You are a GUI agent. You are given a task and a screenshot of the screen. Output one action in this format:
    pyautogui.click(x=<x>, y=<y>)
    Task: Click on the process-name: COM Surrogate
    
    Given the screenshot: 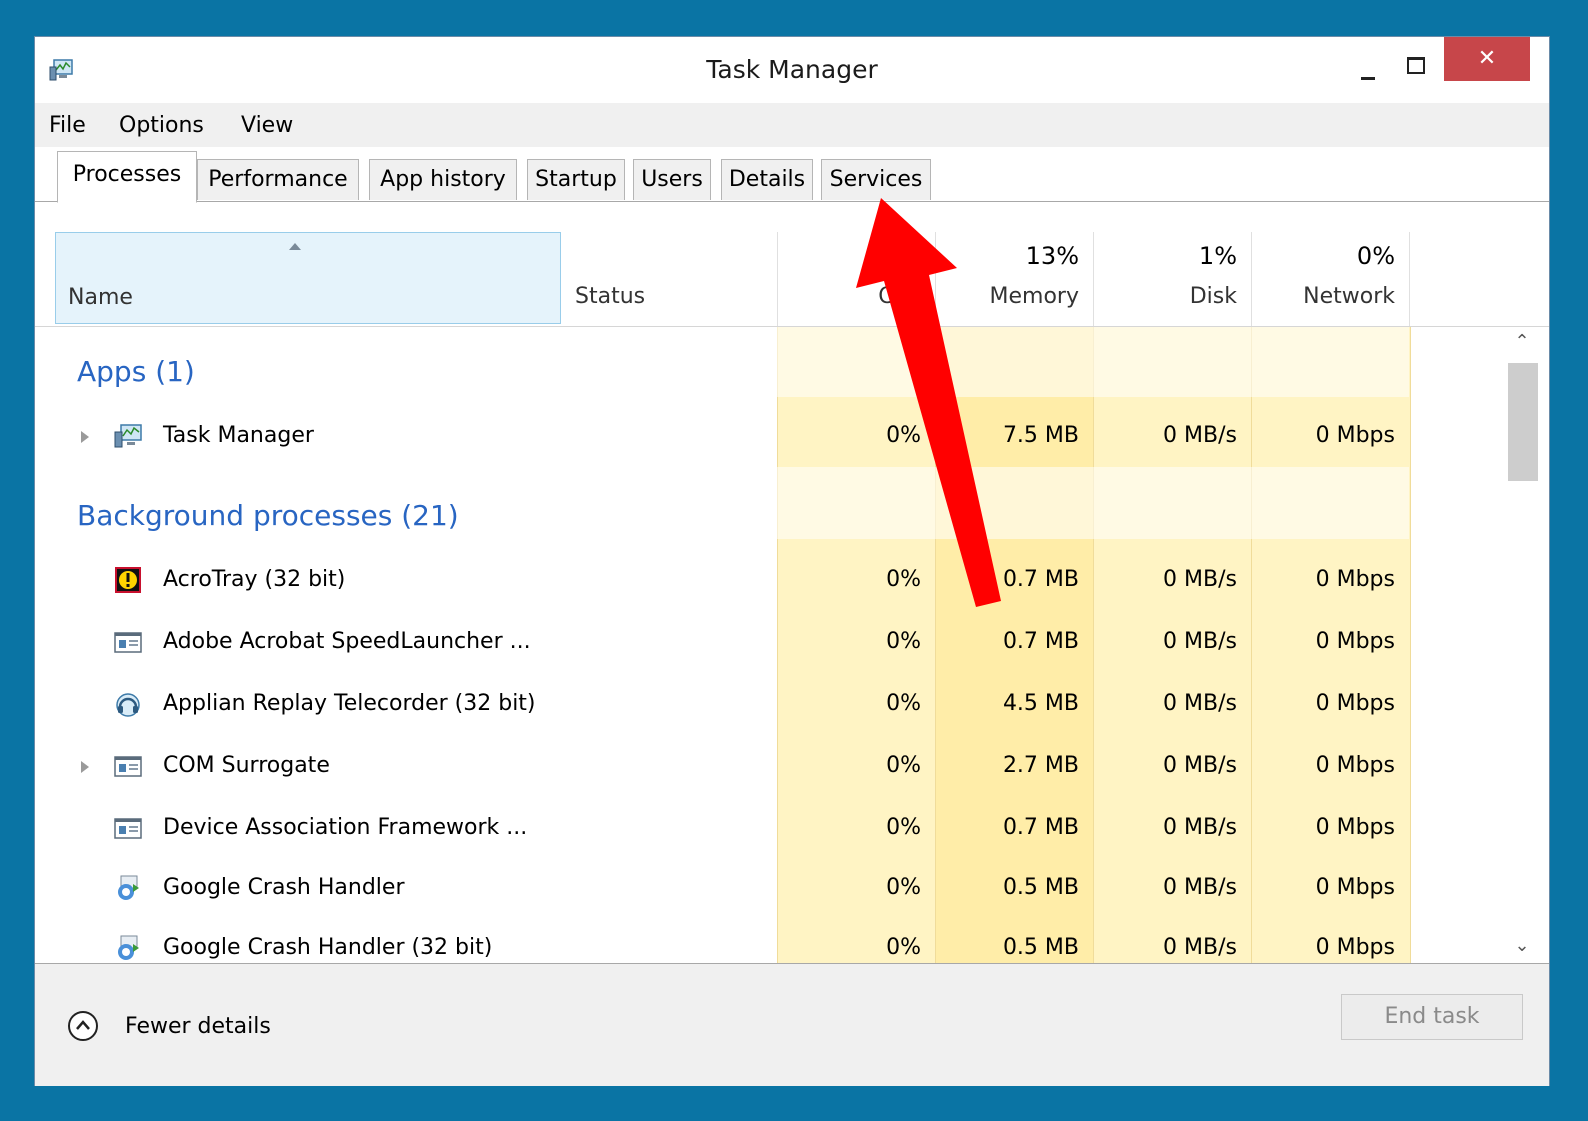 What is the action you would take?
    pyautogui.click(x=246, y=765)
    